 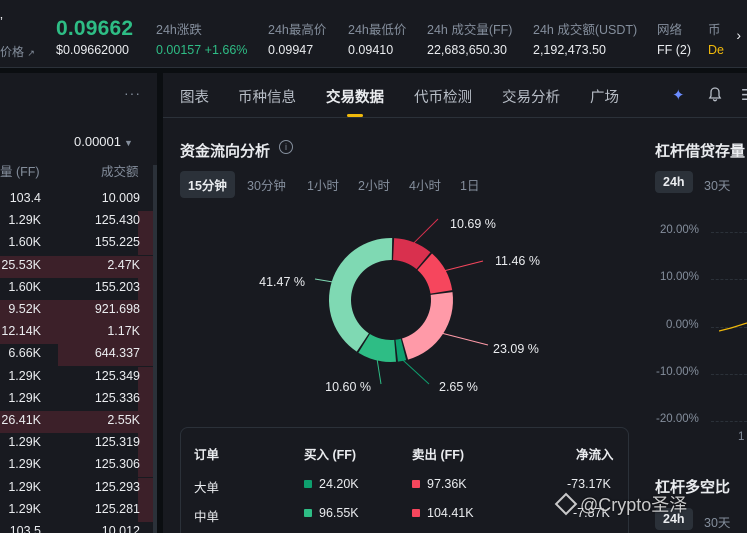 I want to click on mark-price-label: 价格 ↗, so click(x=17, y=52).